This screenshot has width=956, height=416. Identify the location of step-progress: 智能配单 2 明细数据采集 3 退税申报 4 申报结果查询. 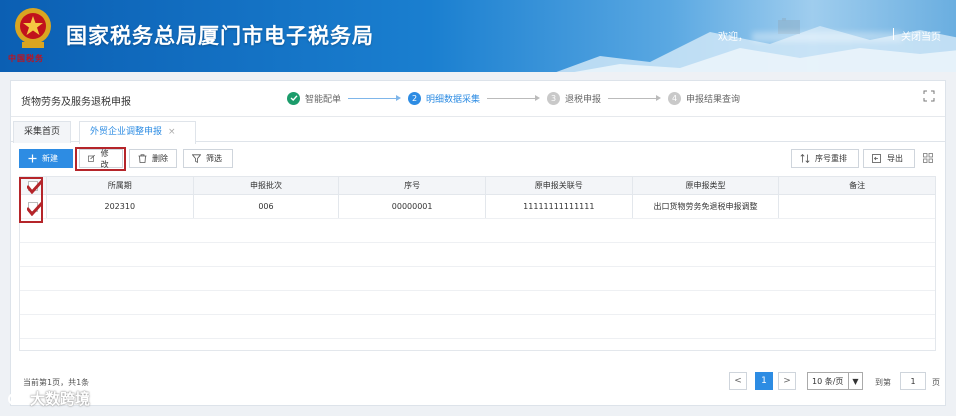
(513, 98).